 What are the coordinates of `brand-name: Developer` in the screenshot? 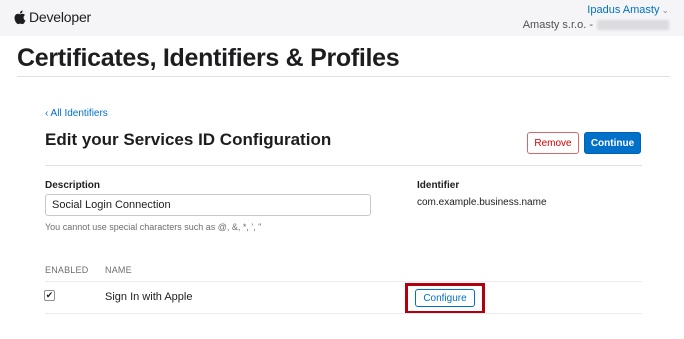 It's located at (60, 17).